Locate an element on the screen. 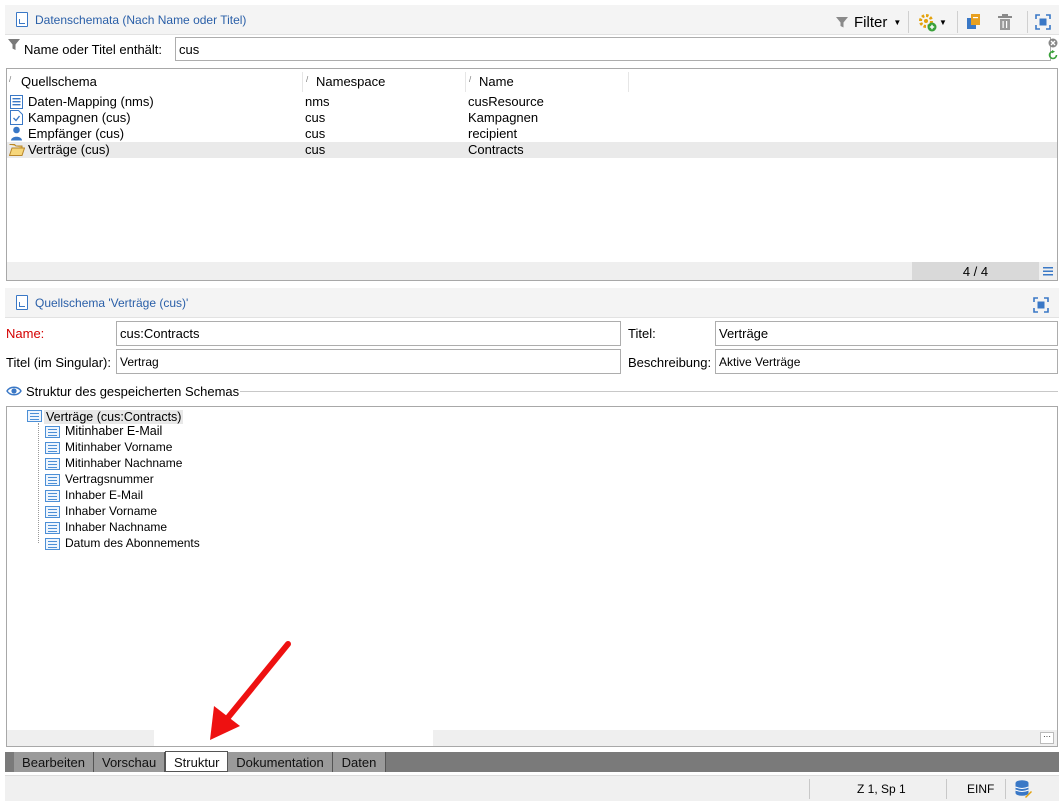  filter-row: Name oder Titel enthält: cus is located at coordinates (532, 50).